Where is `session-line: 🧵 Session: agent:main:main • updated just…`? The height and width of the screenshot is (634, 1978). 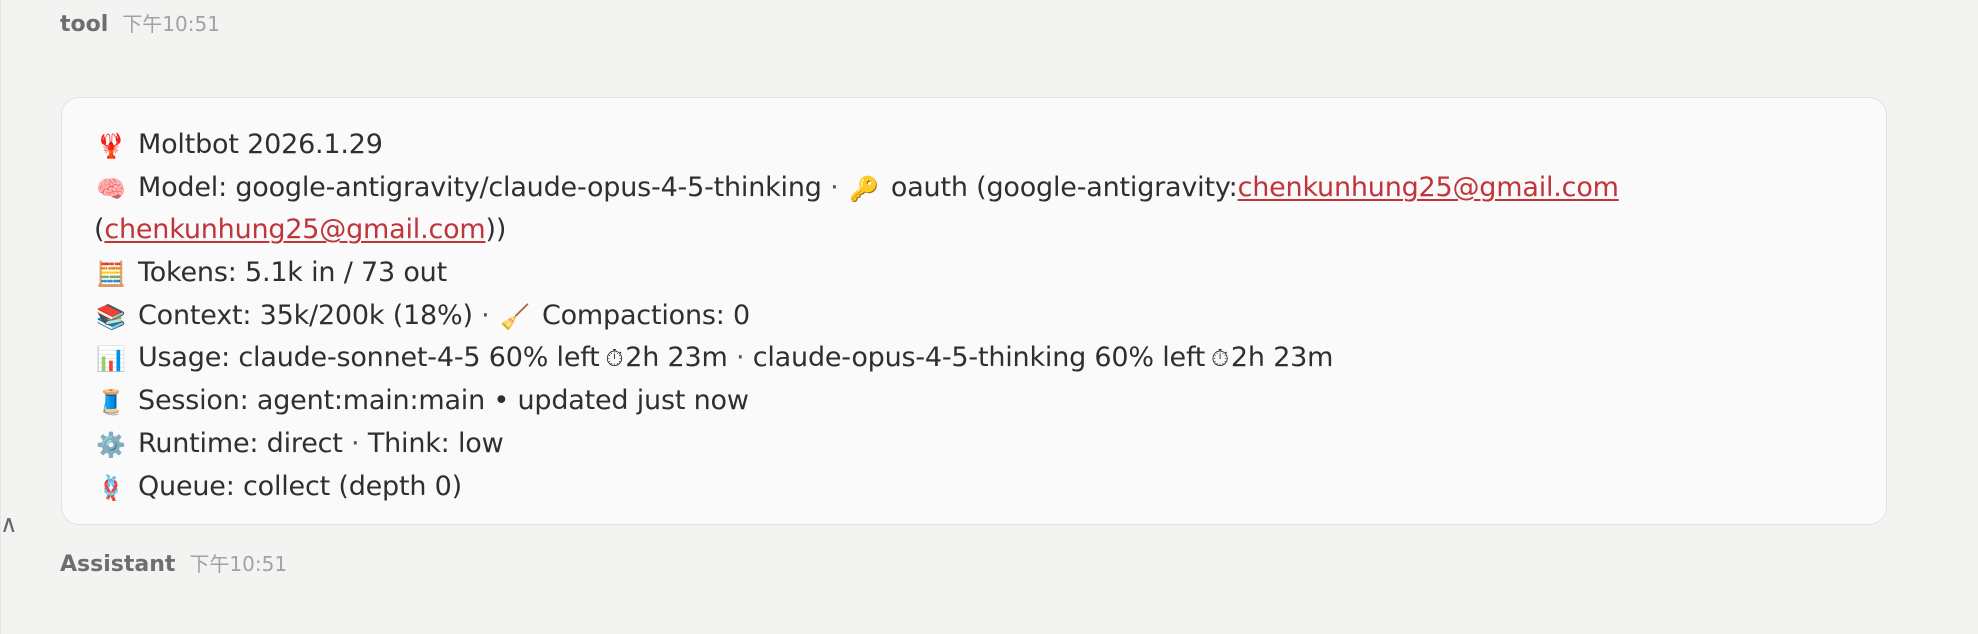 session-line: 🧵 Session: agent:main:main • updated just… is located at coordinates (990, 401).